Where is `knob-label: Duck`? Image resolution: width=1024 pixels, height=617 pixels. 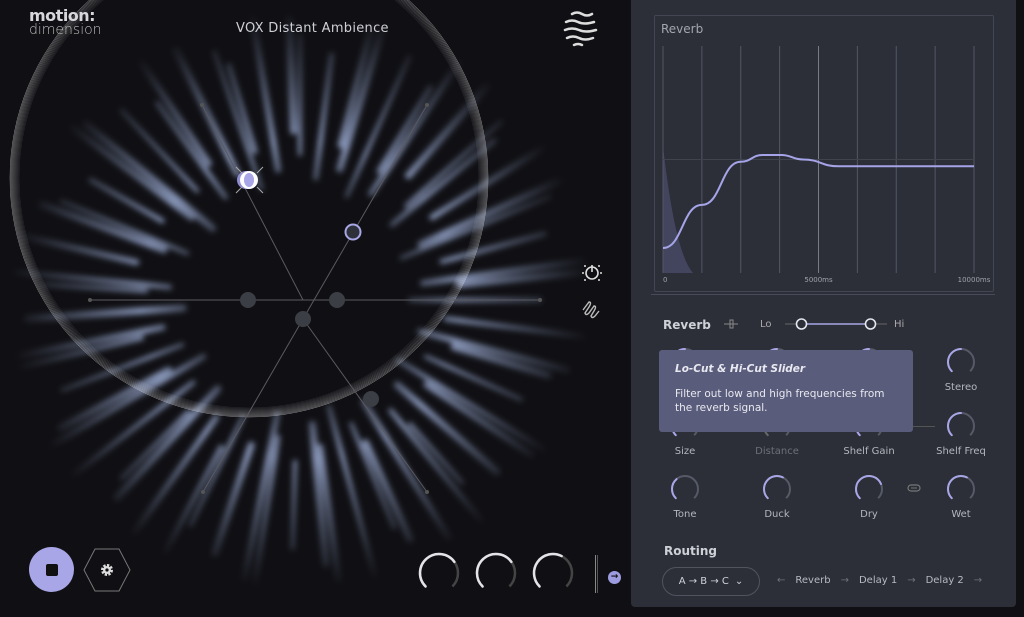
knob-label: Duck is located at coordinates (777, 514).